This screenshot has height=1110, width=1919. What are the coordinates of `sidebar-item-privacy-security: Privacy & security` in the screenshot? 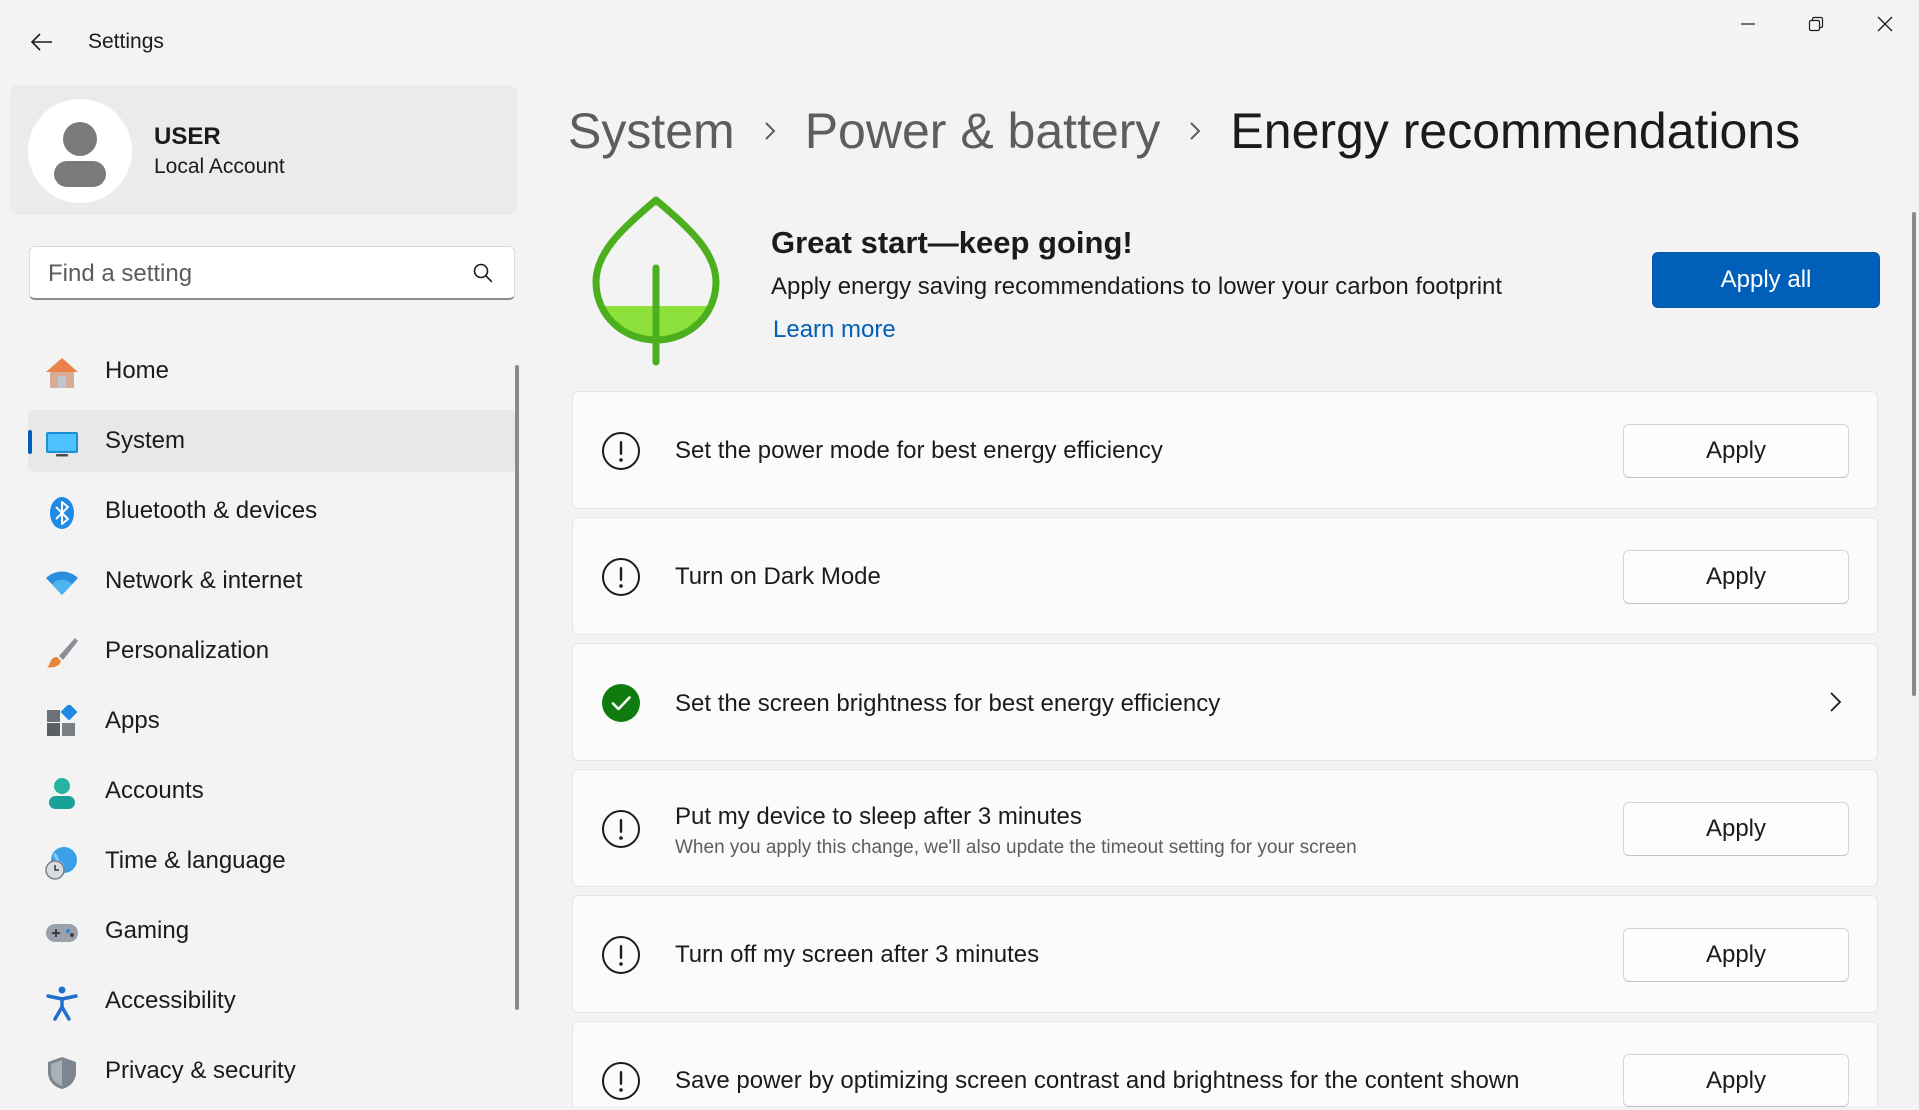 It's located at (272, 1071).